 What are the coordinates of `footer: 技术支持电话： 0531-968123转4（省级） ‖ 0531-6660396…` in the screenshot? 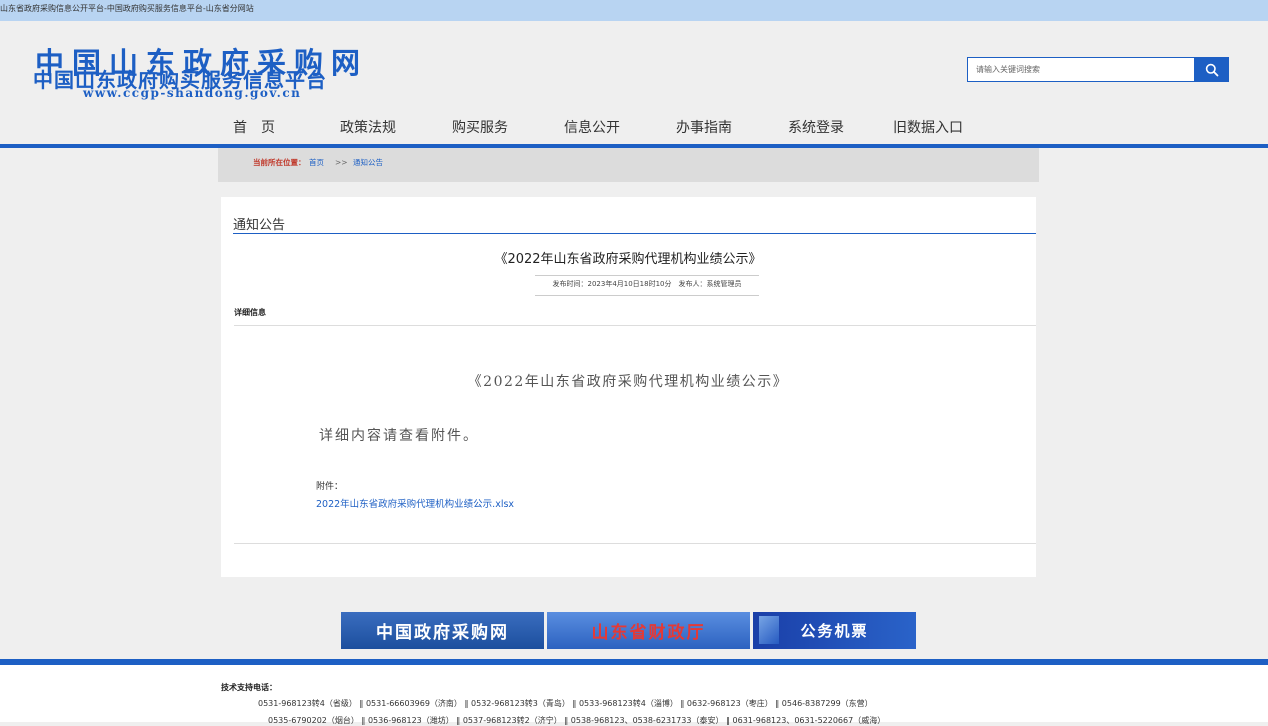 It's located at (634, 695).